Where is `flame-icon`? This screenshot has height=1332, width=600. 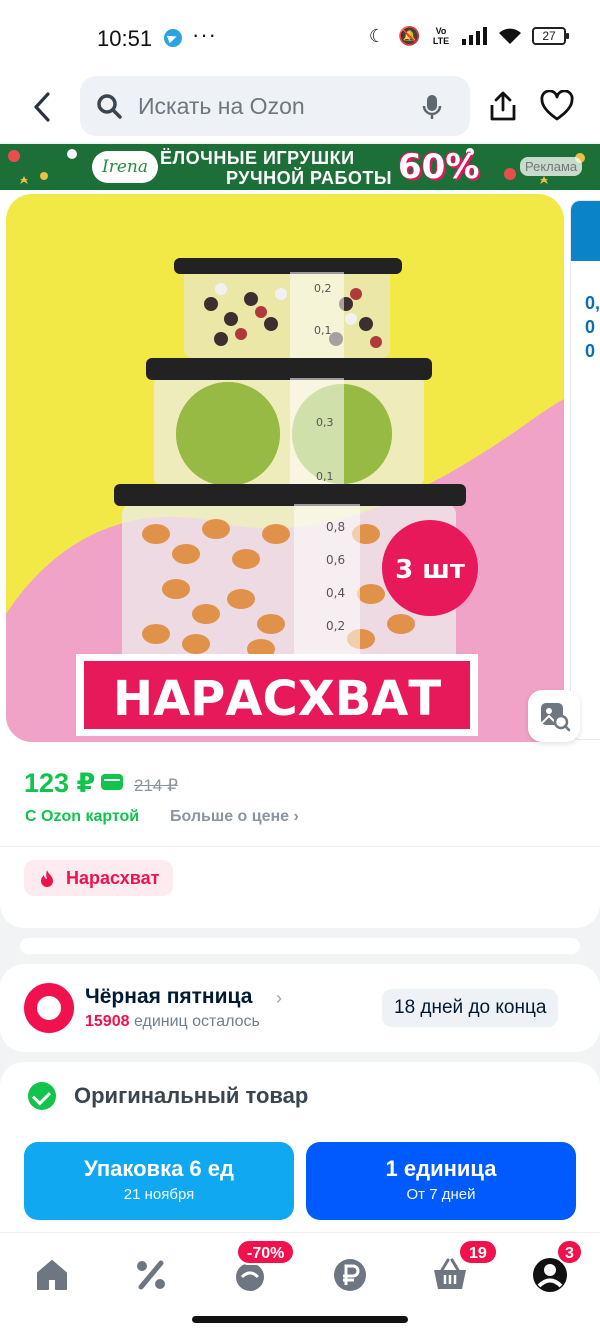
flame-icon is located at coordinates (47, 878).